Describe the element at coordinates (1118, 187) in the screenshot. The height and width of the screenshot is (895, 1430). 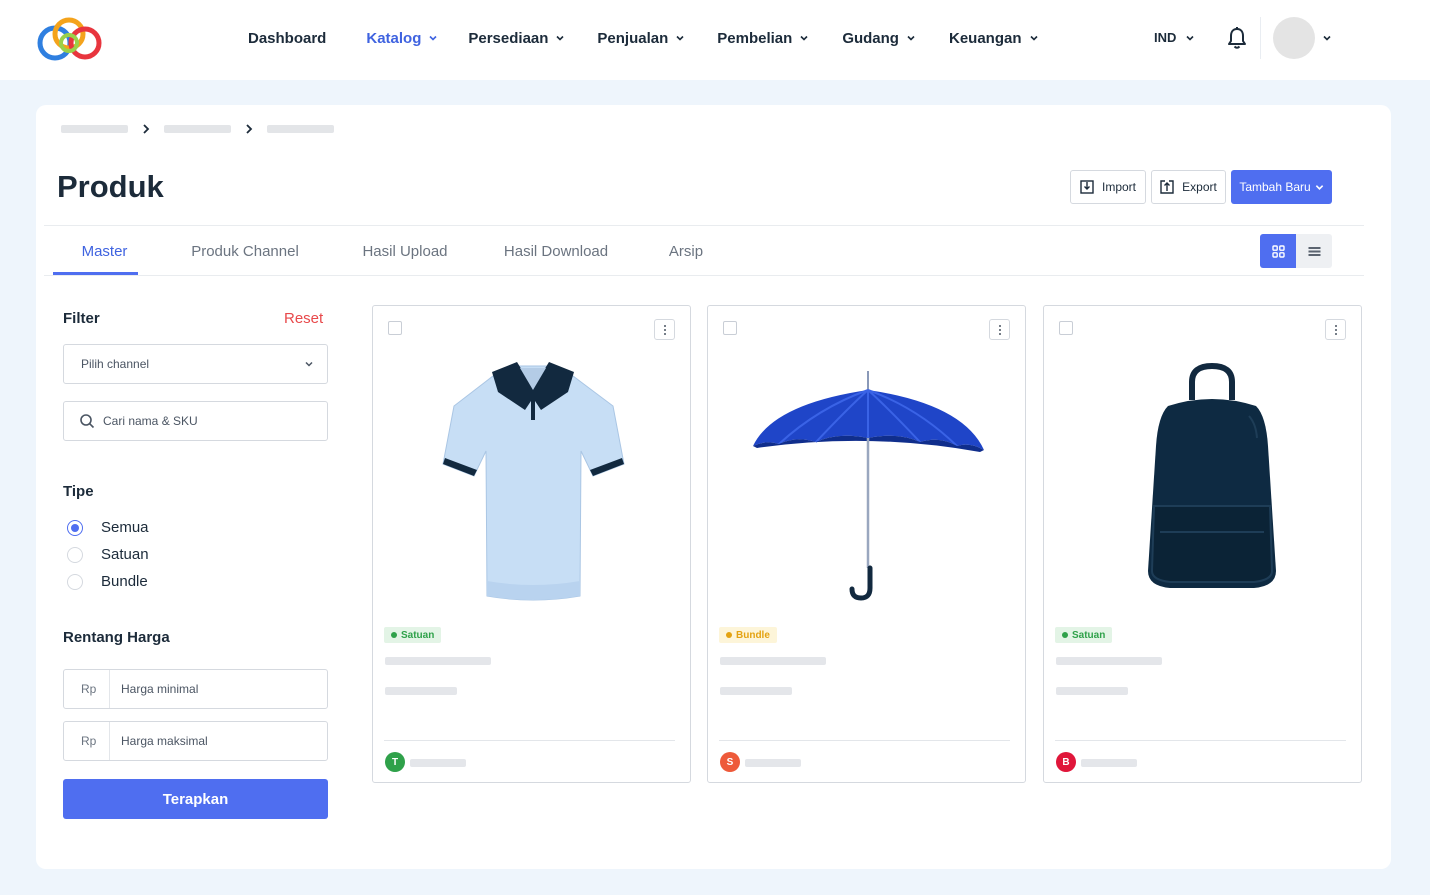
I see `import-label: Import` at that location.